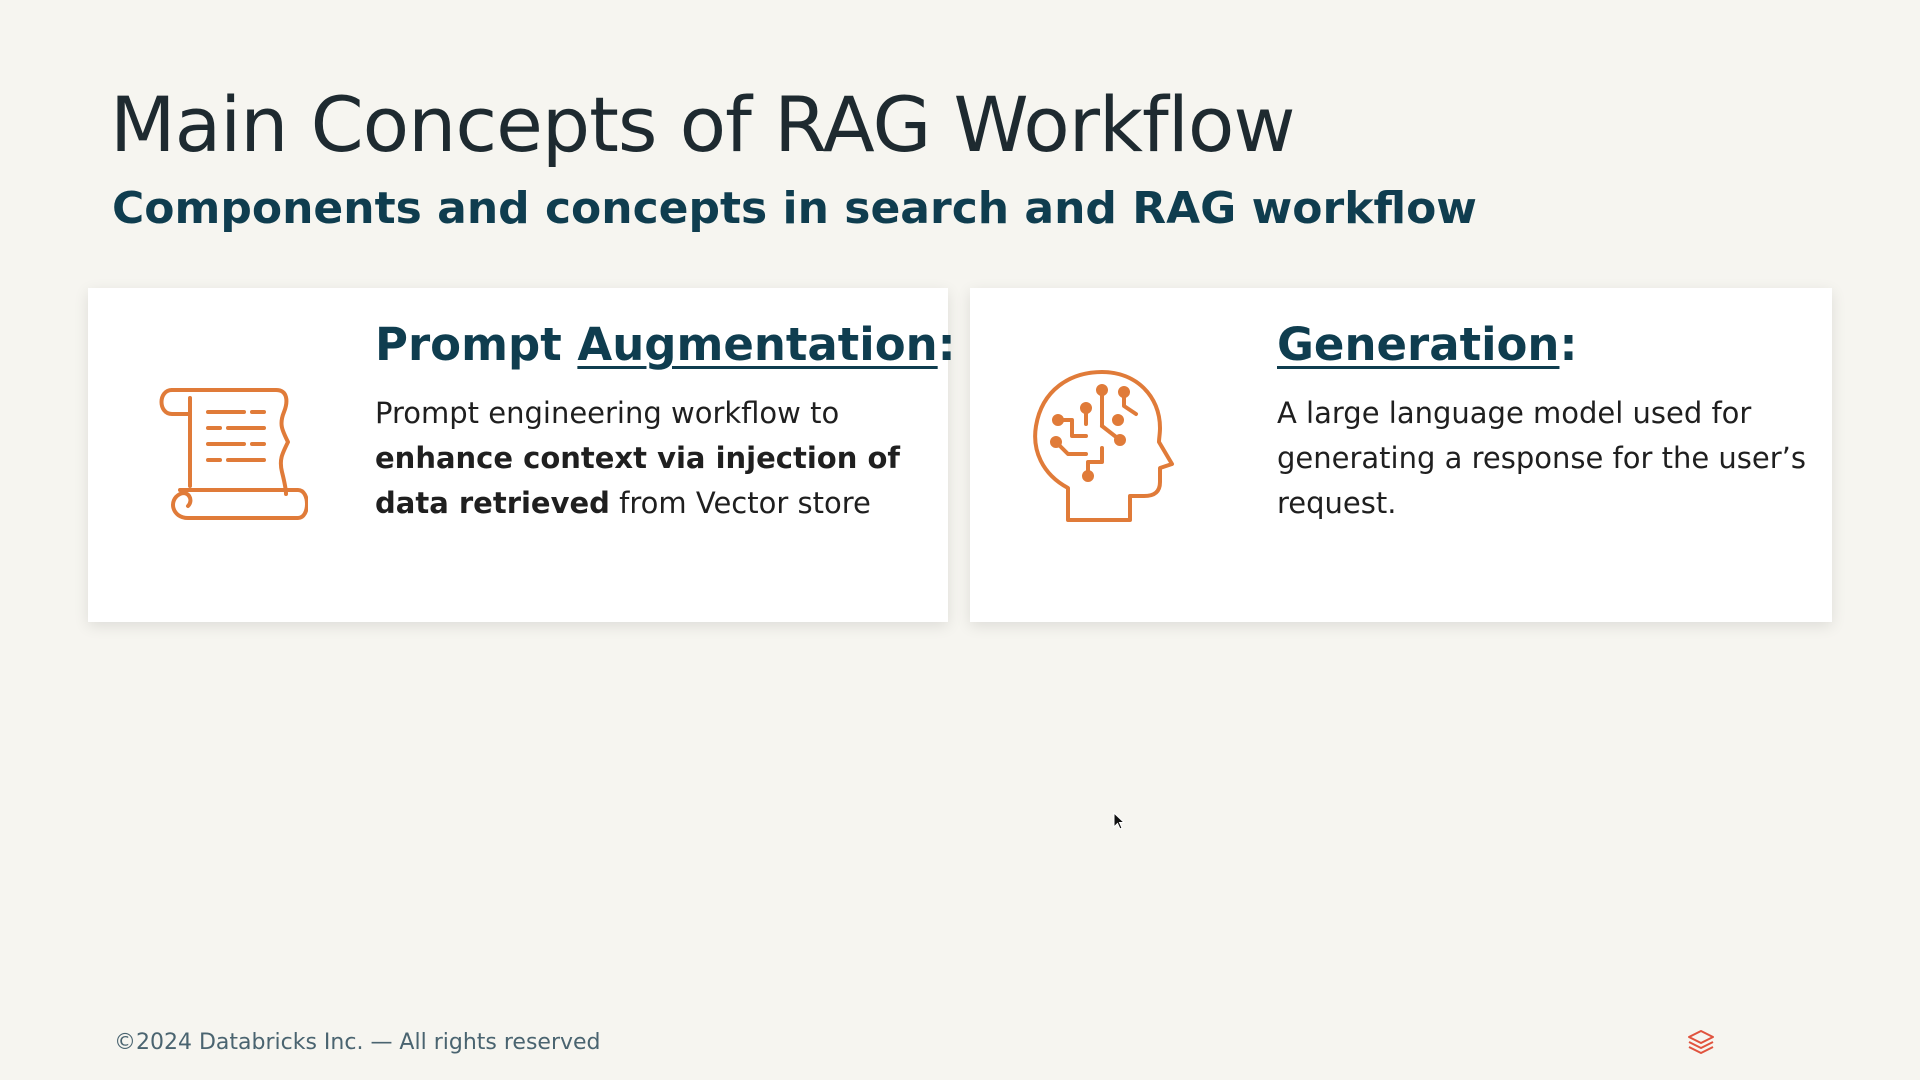  I want to click on heading-prefix: Prompt, so click(476, 344).